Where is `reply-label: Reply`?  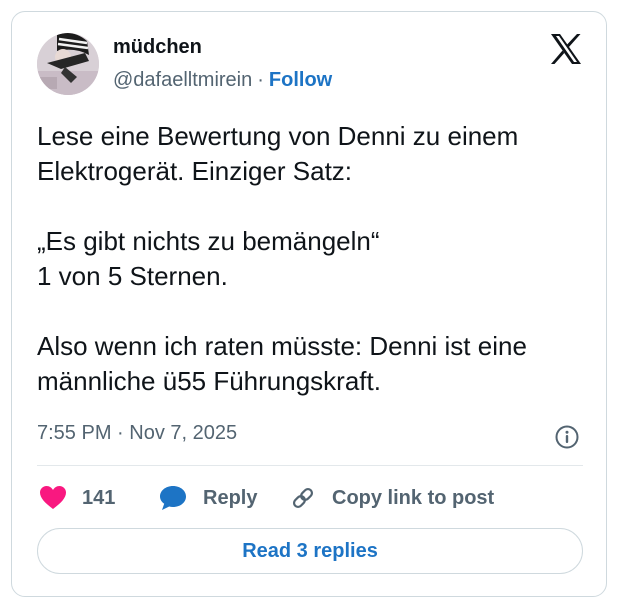 reply-label: Reply is located at coordinates (230, 497).